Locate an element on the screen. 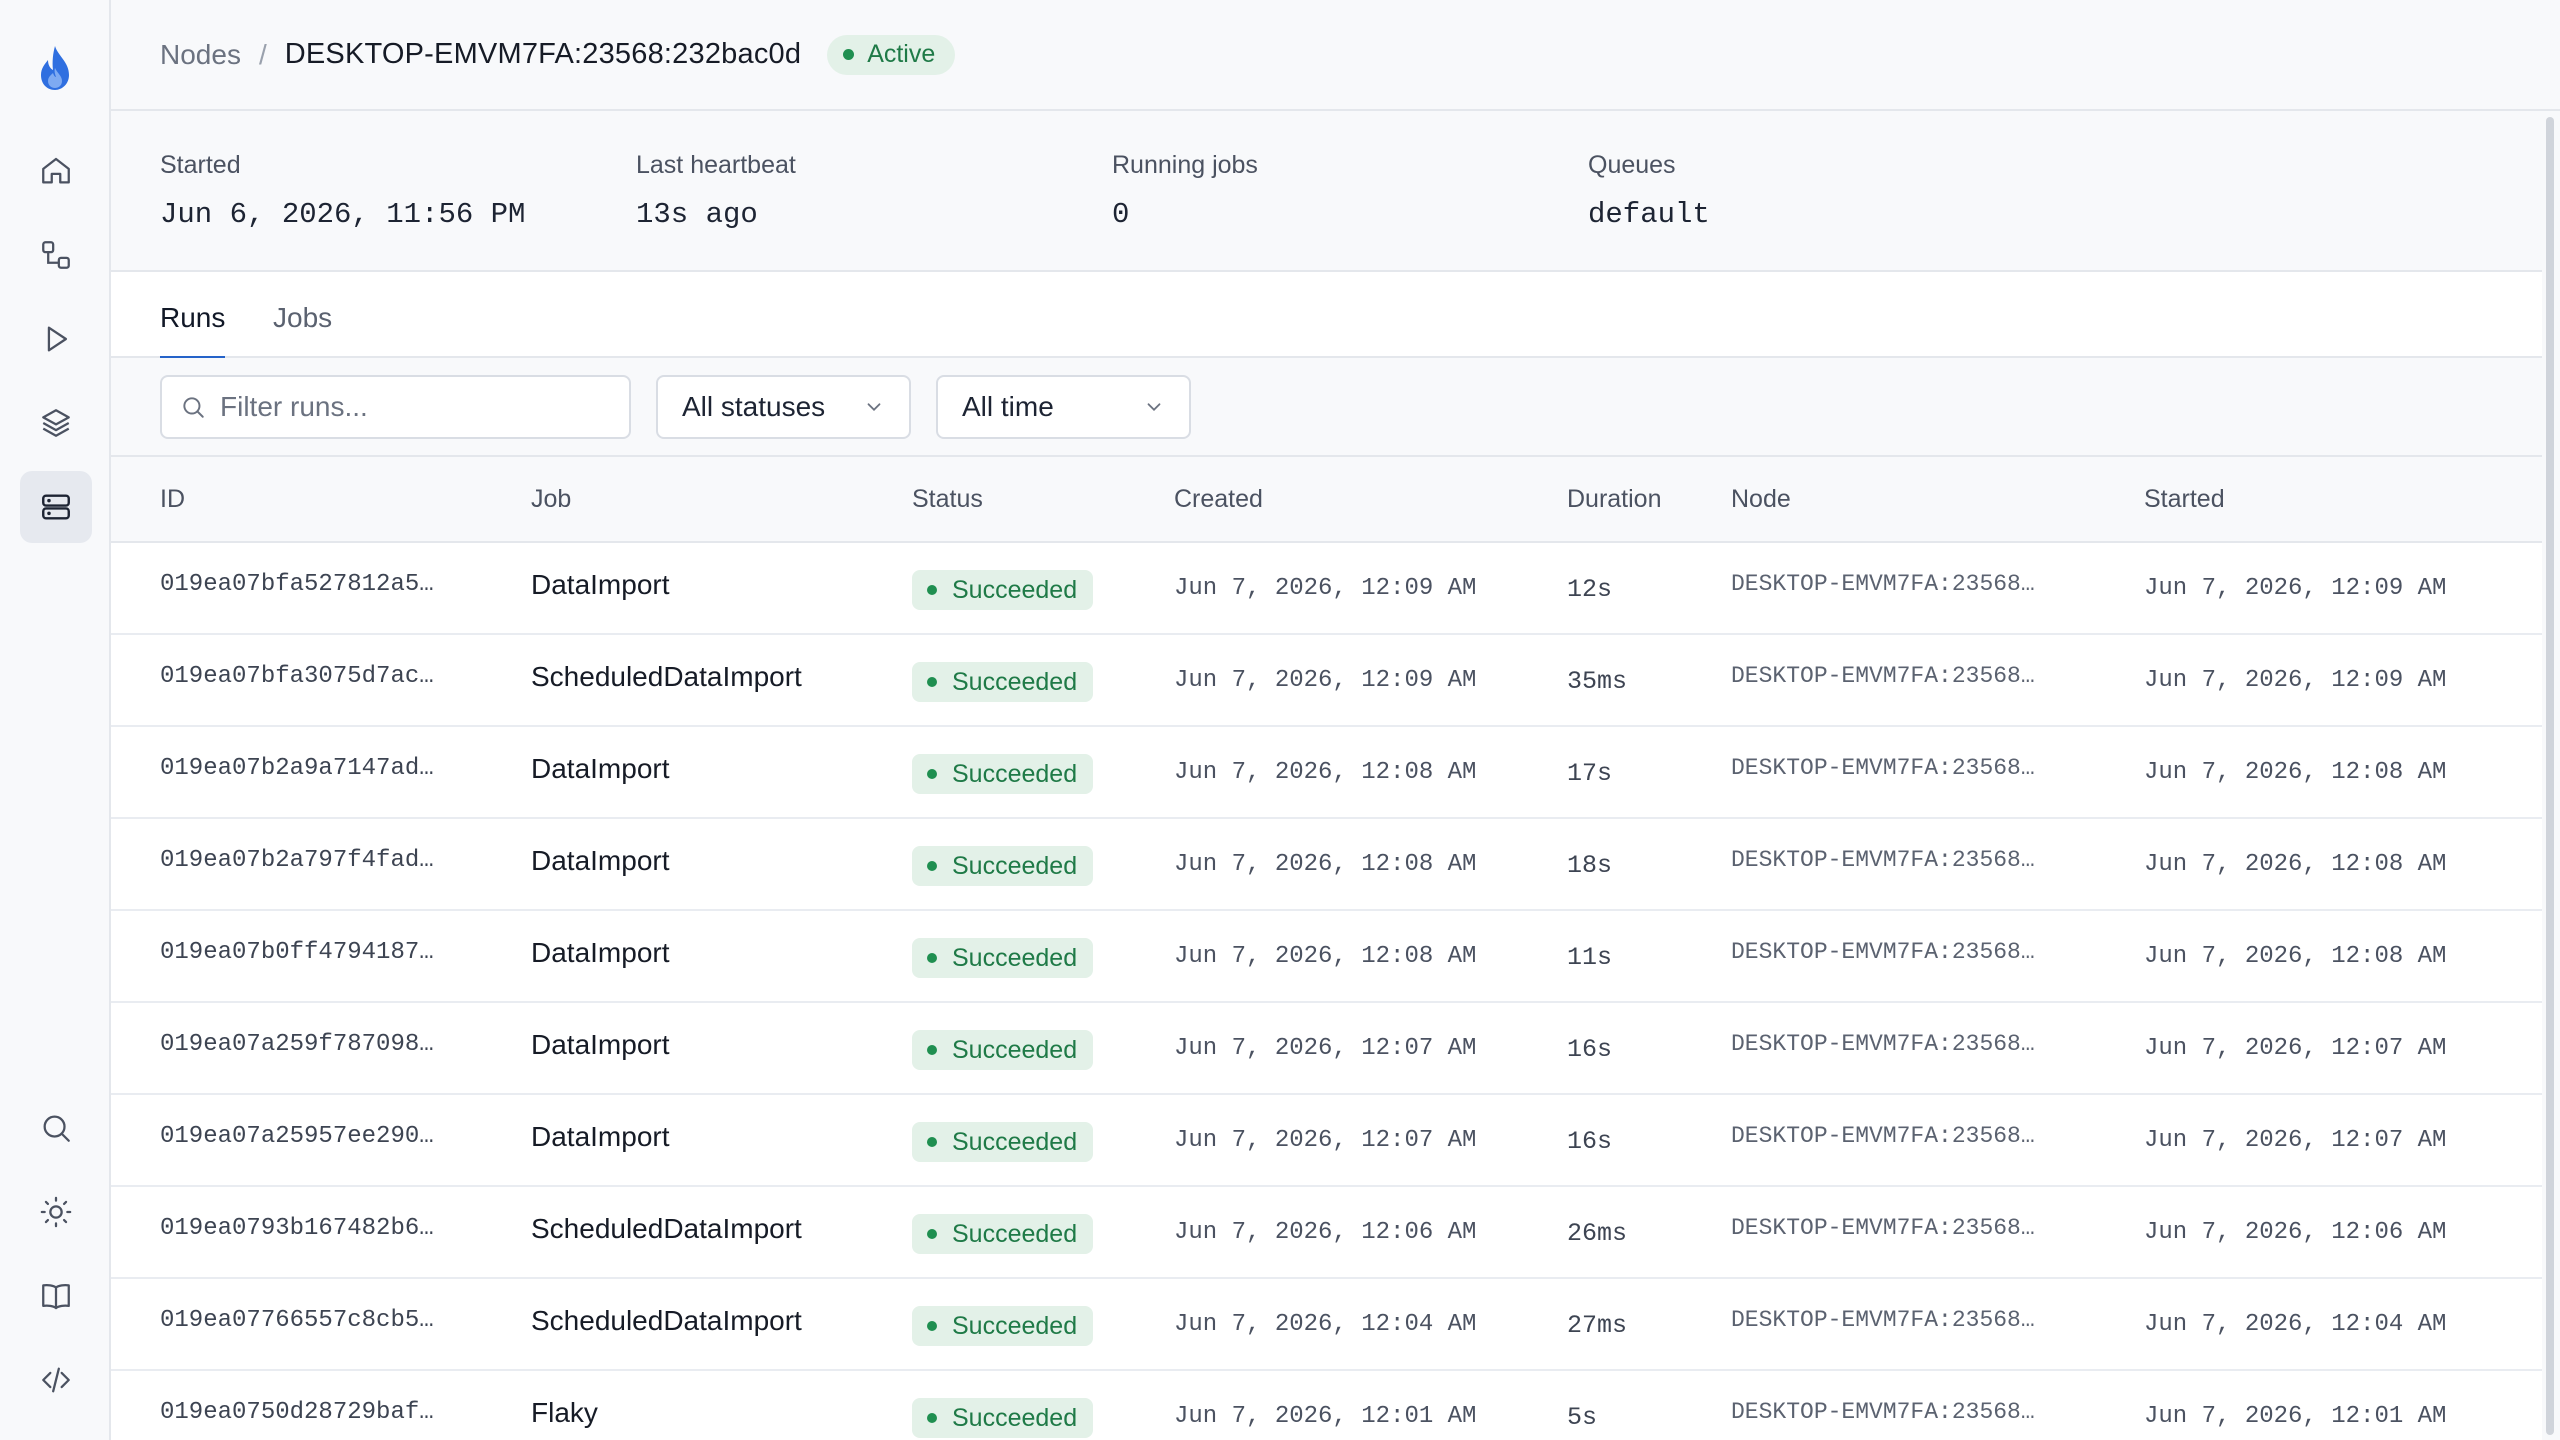 This screenshot has width=2560, height=1440. tab-jobs: Jobs is located at coordinates (302, 329).